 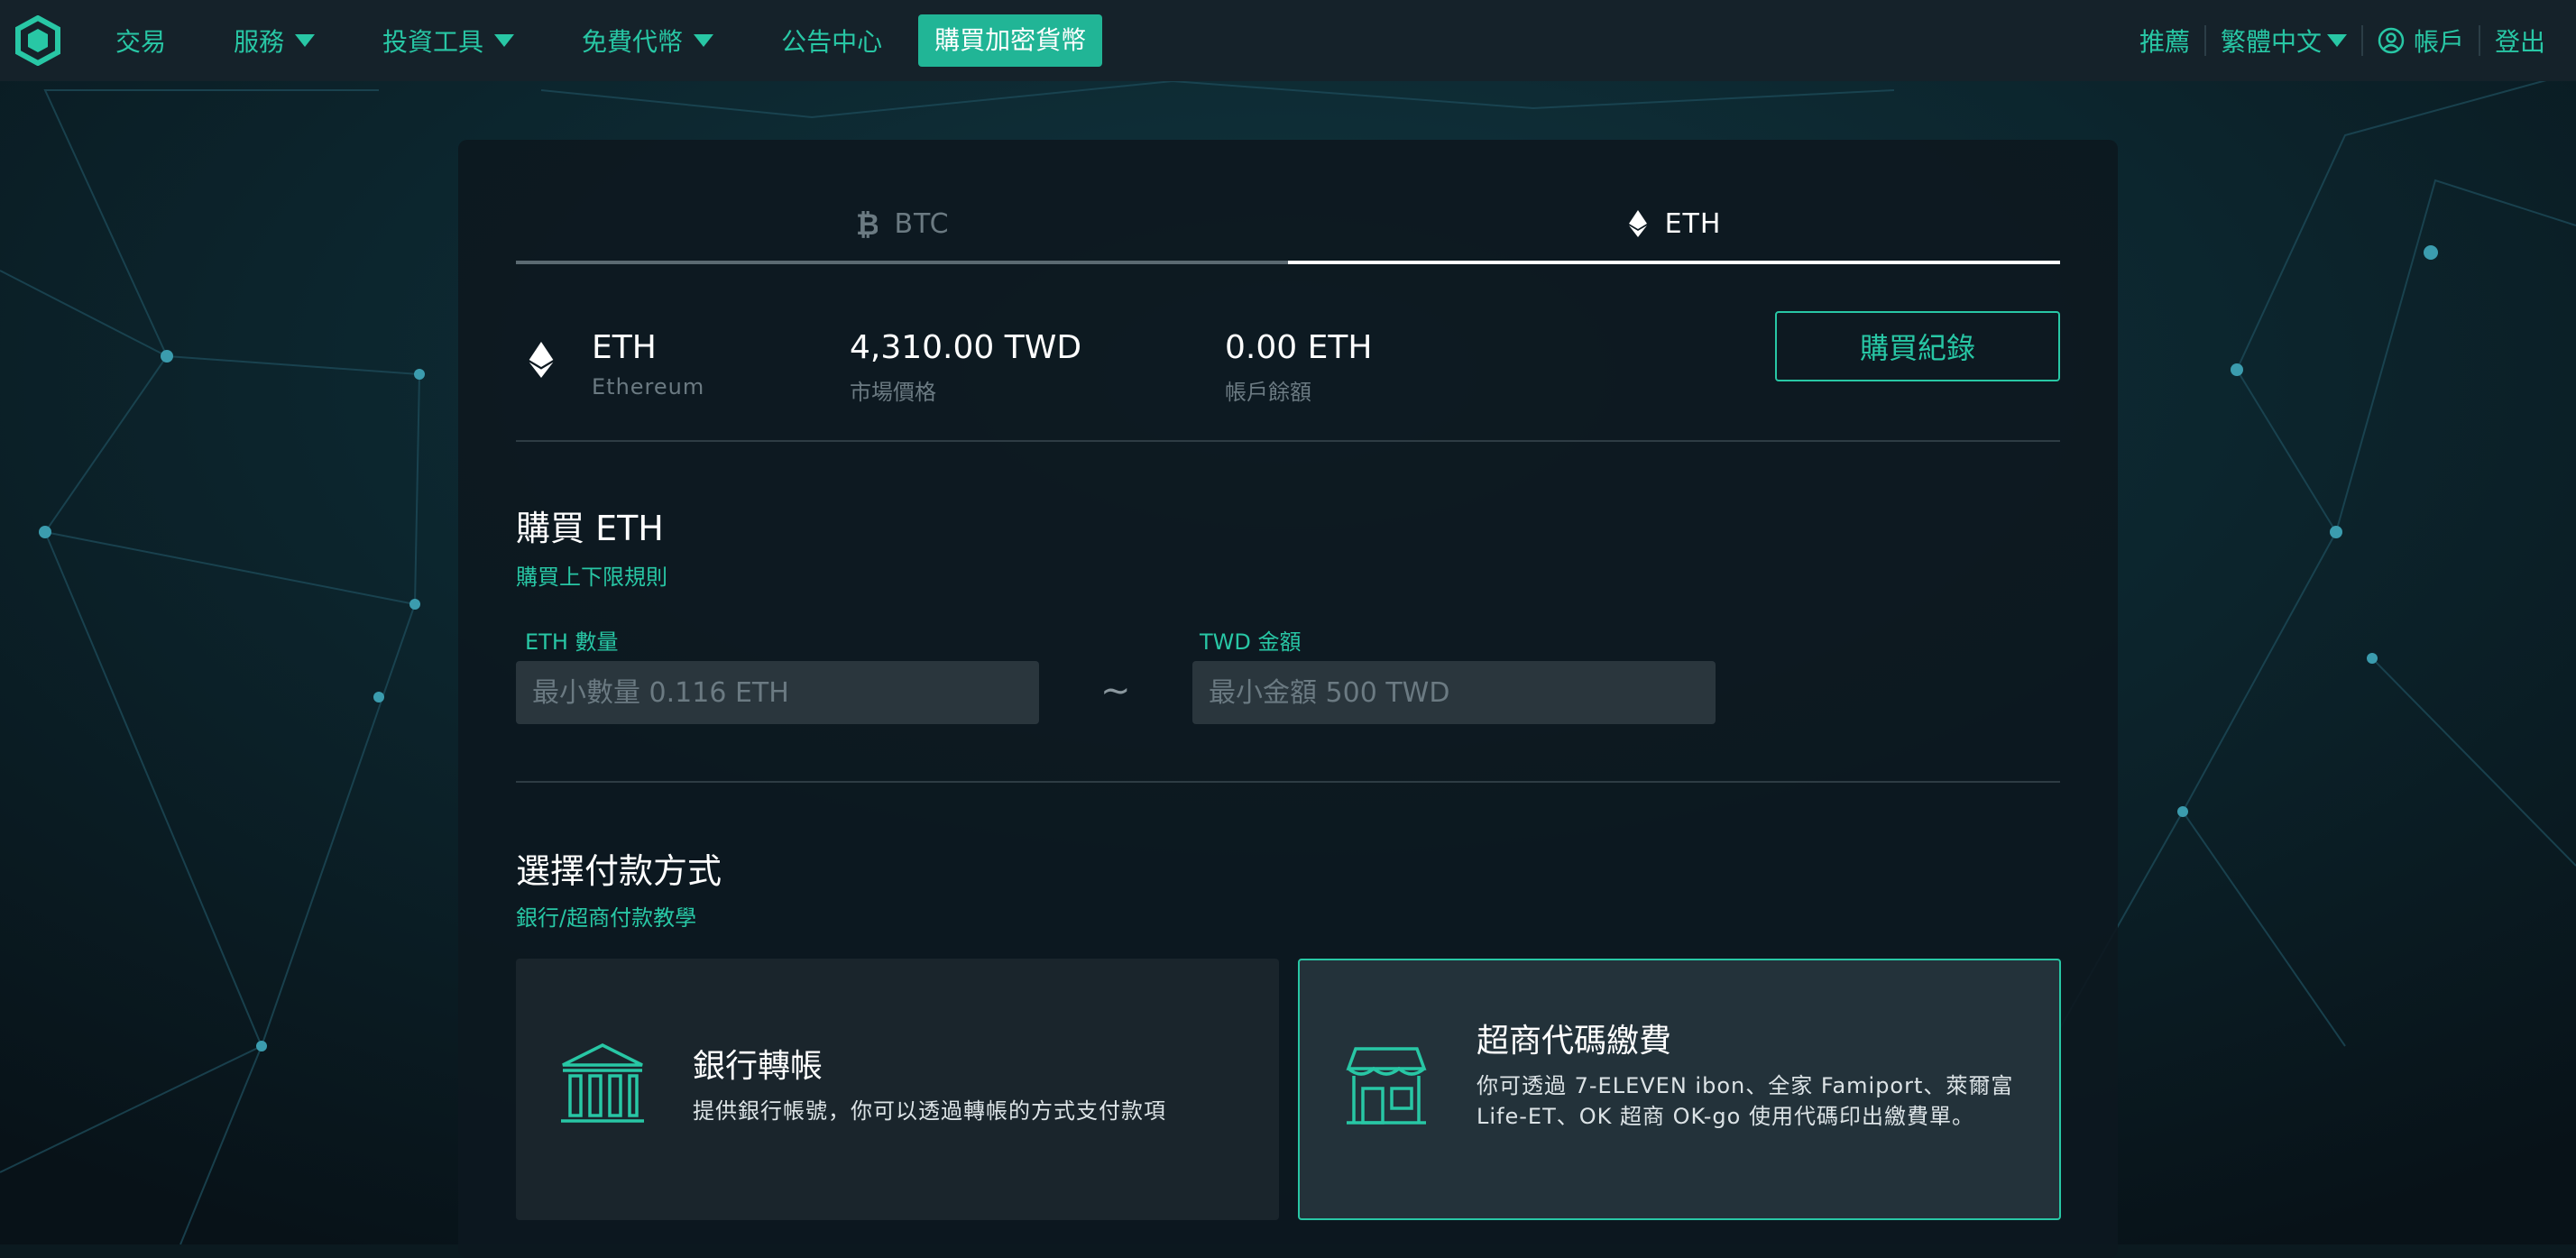 I want to click on nav-item-label: 交易, so click(x=141, y=42).